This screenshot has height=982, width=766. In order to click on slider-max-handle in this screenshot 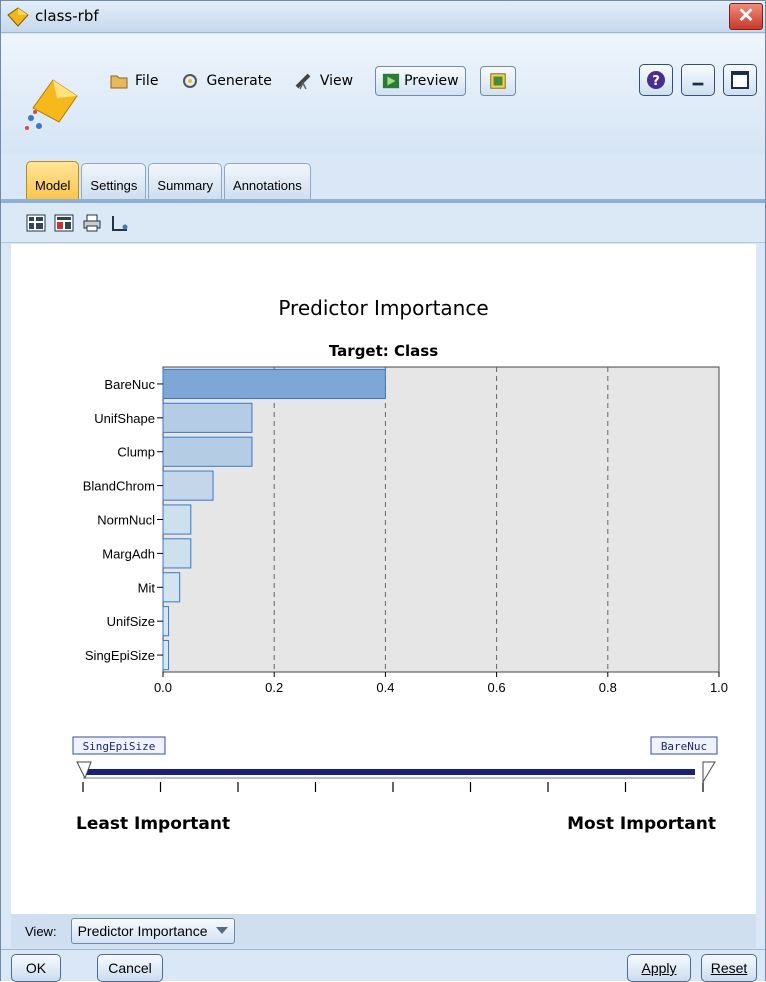, I will do `click(709, 772)`.